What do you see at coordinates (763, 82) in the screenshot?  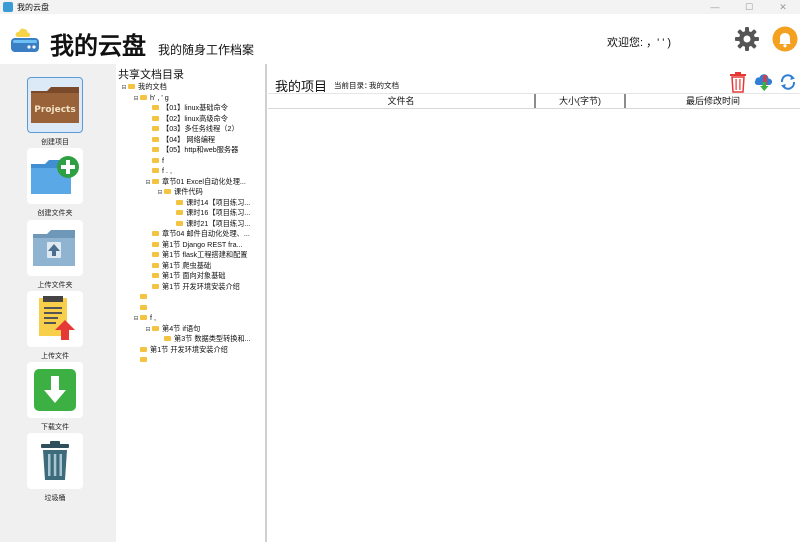 I see `cloud-download-icon` at bounding box center [763, 82].